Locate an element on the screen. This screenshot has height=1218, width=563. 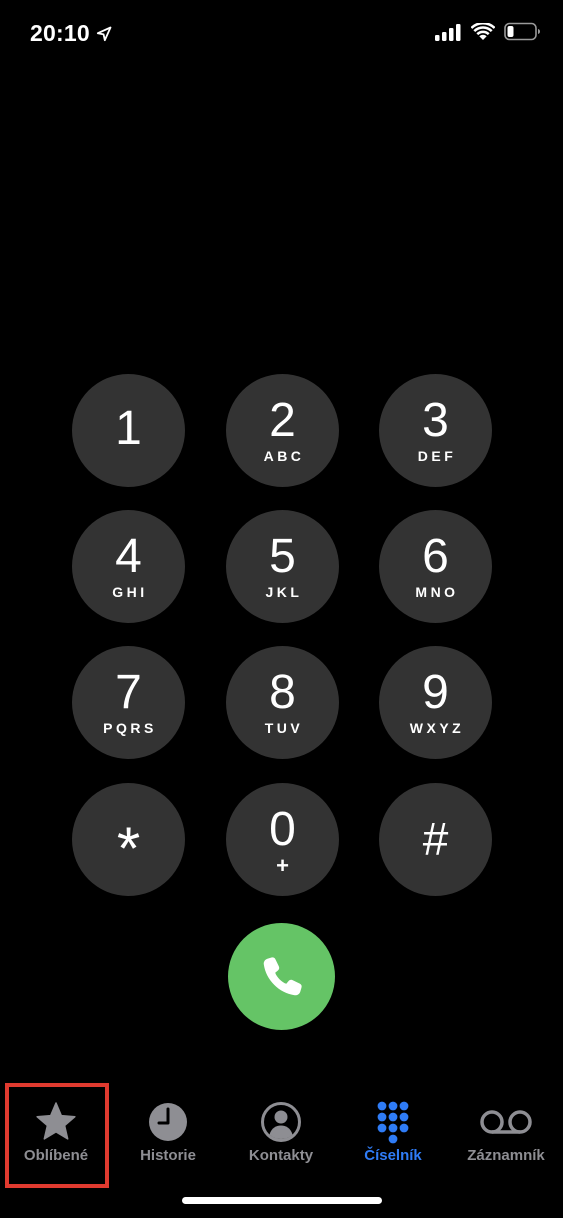
status-time-group: 20:10 is located at coordinates (71, 33).